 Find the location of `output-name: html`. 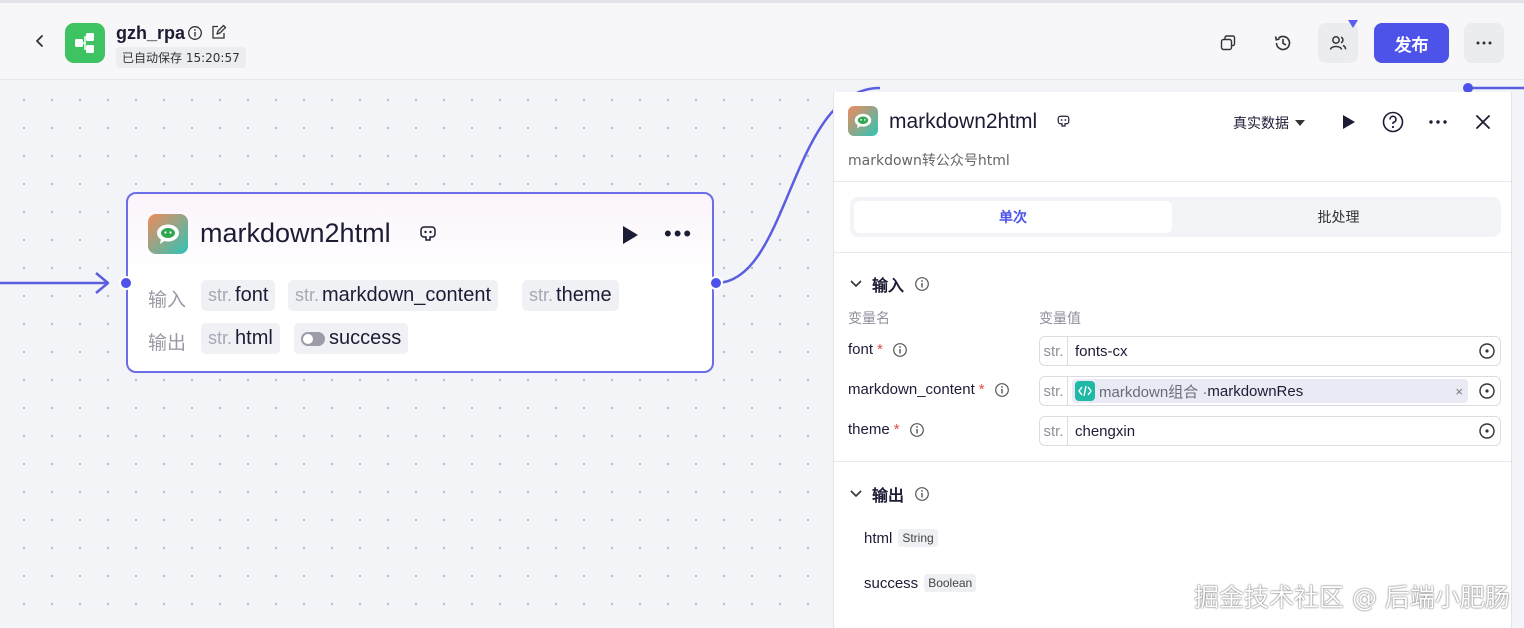

output-name: html is located at coordinates (254, 338).